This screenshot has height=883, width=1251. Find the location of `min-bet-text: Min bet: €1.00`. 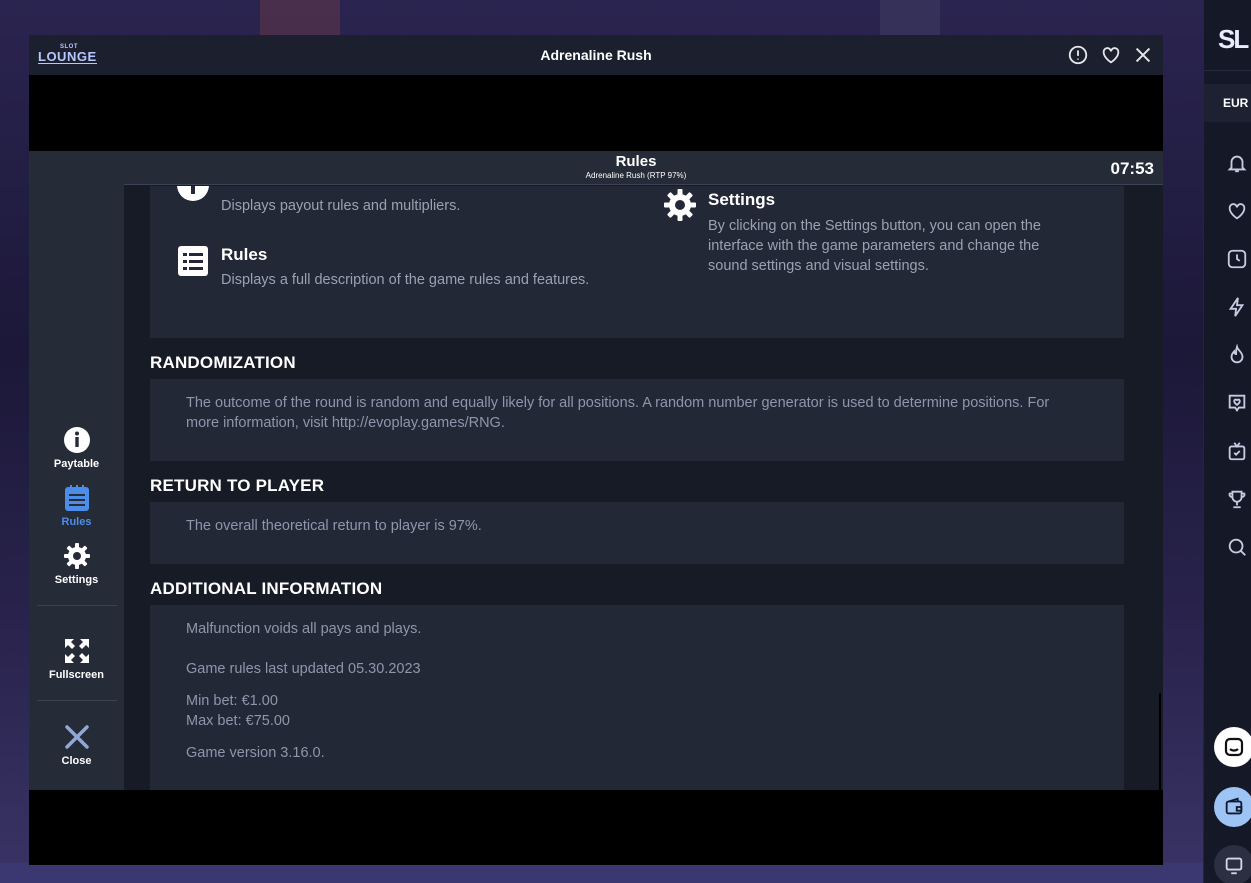

min-bet-text: Min bet: €1.00 is located at coordinates (232, 701).